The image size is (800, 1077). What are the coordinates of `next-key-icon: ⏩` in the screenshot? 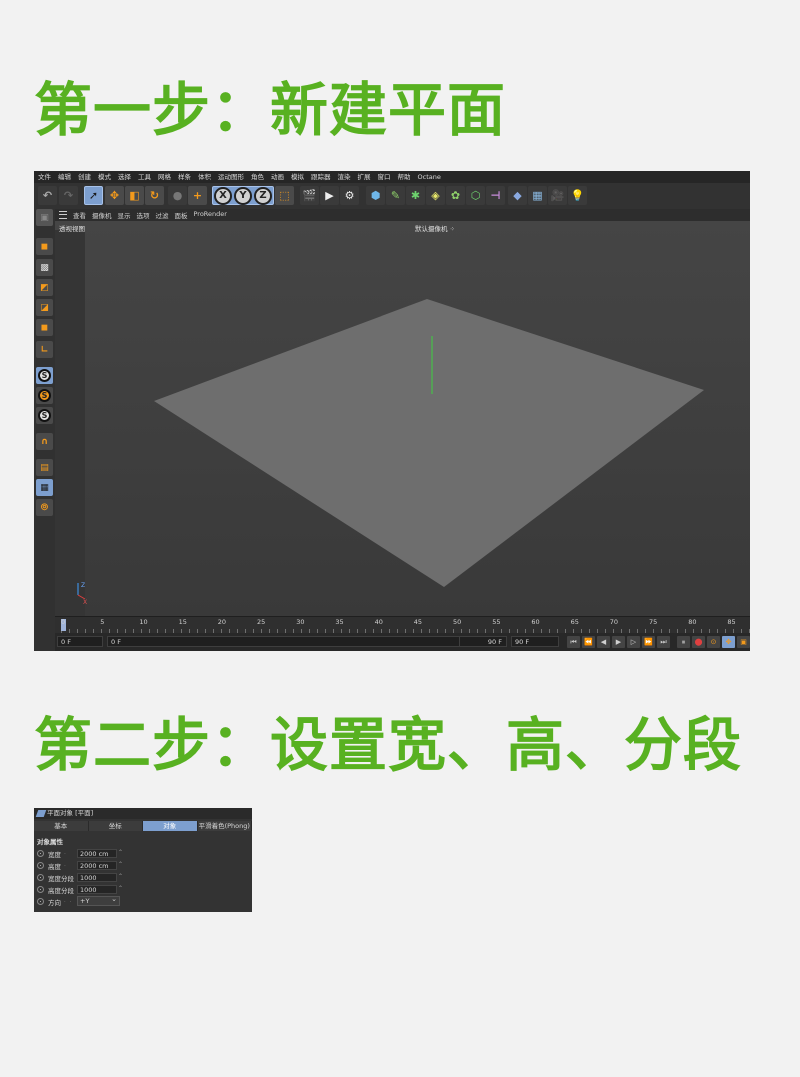 It's located at (648, 642).